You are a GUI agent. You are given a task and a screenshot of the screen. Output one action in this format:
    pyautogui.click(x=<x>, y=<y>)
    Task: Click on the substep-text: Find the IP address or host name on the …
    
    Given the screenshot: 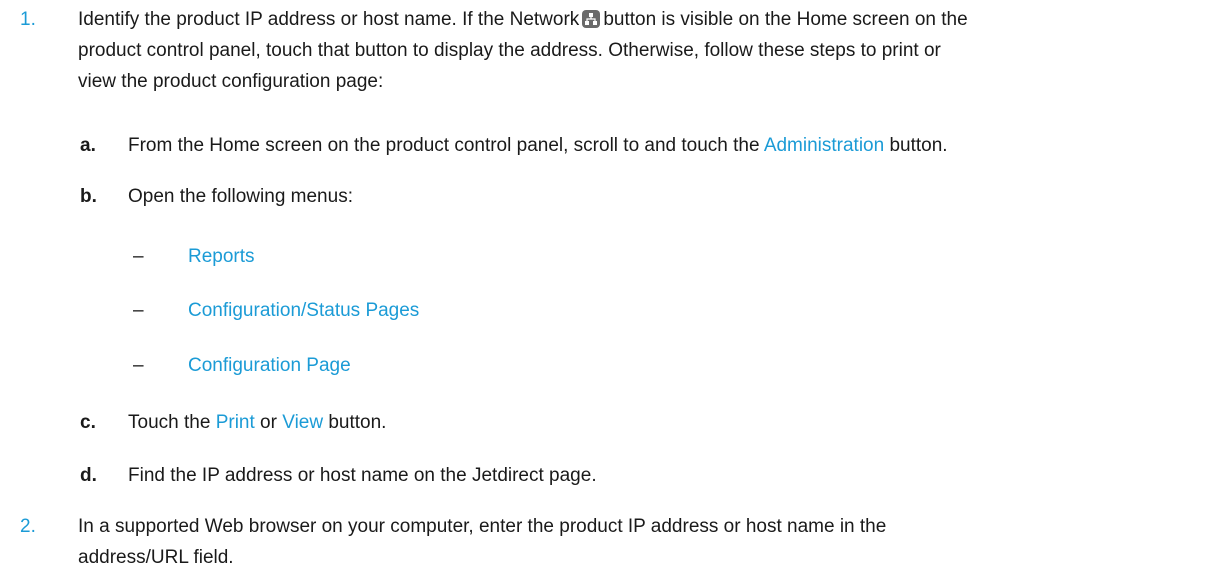 What is the action you would take?
    pyautogui.click(x=362, y=475)
    